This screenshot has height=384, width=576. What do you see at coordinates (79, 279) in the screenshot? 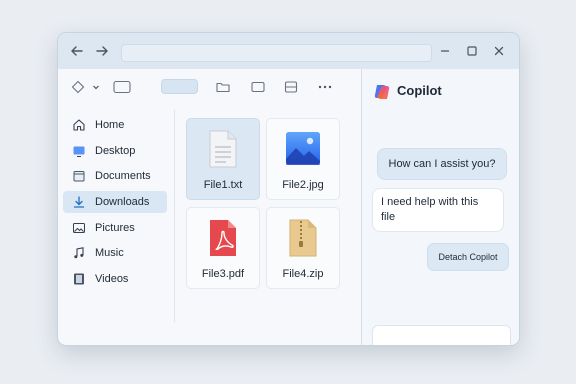
I see `videos-icon` at bounding box center [79, 279].